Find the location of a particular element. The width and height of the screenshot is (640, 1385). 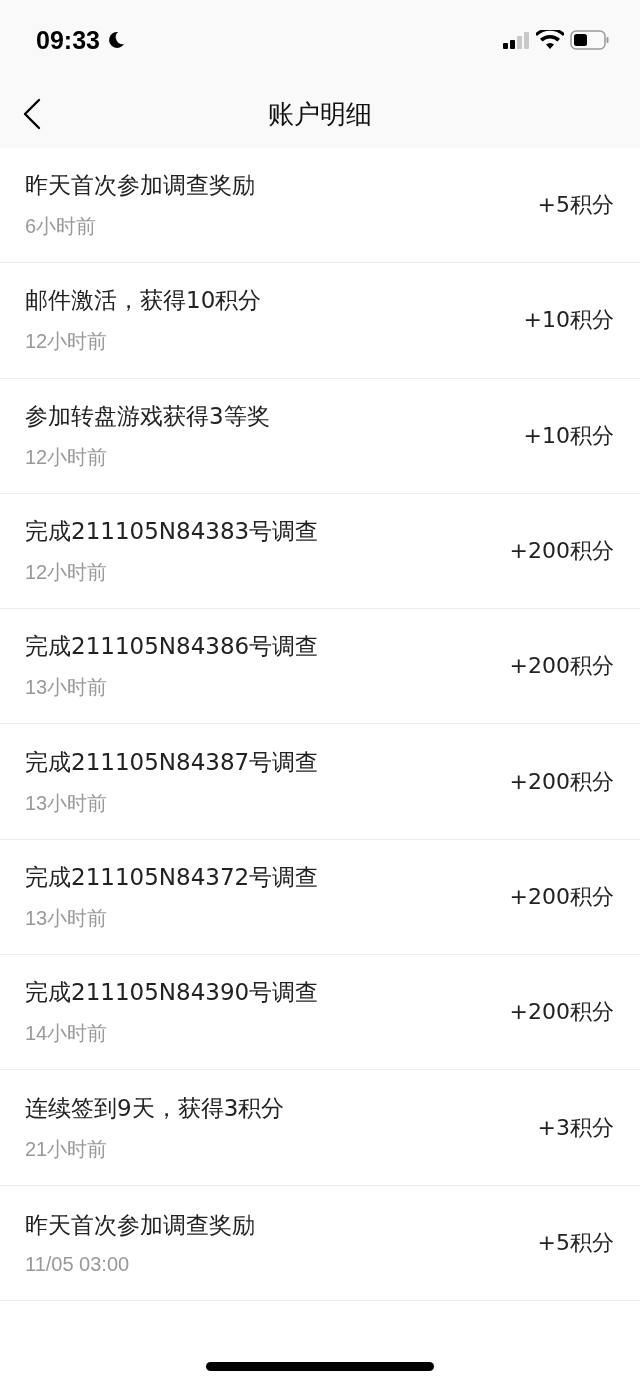

record-title: 完成211105N84383号调查 is located at coordinates (172, 532).